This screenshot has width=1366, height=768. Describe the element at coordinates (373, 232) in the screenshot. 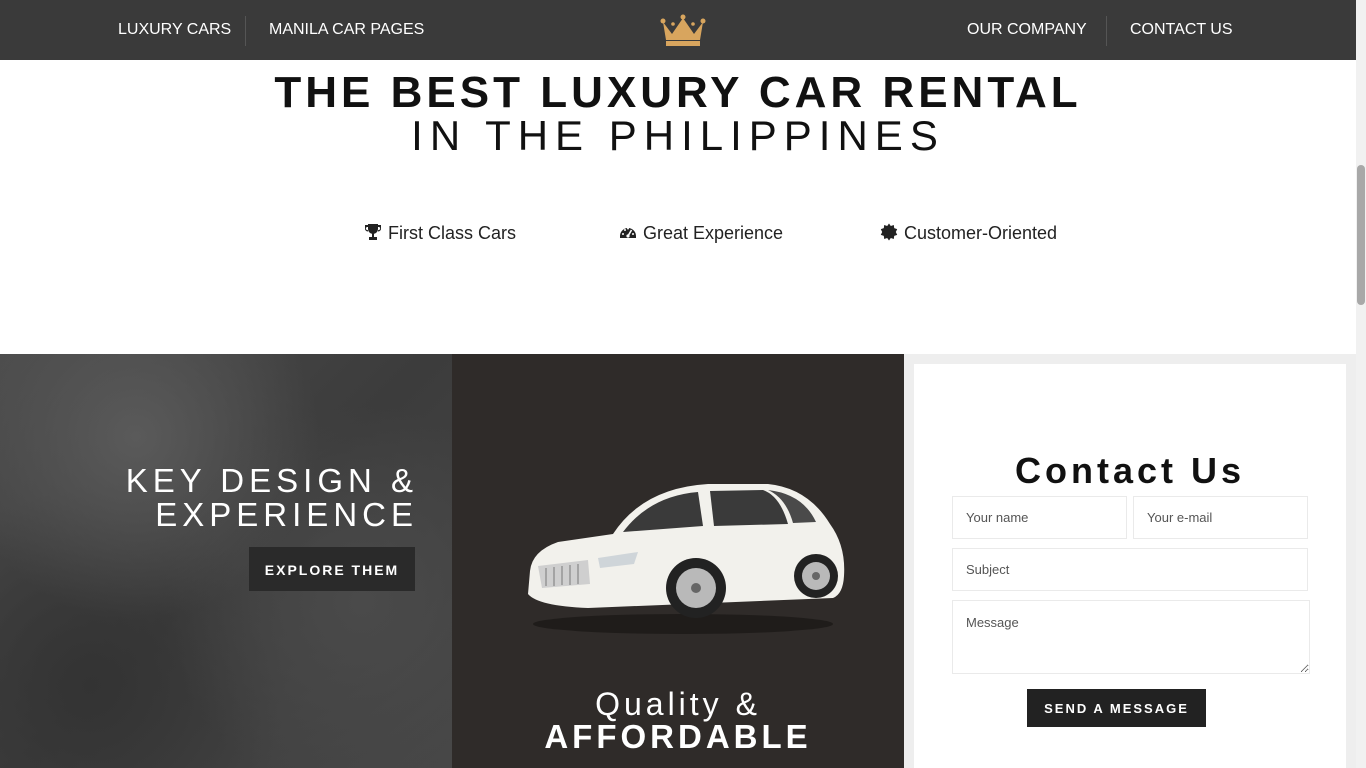

I see `trophy-icon` at that location.